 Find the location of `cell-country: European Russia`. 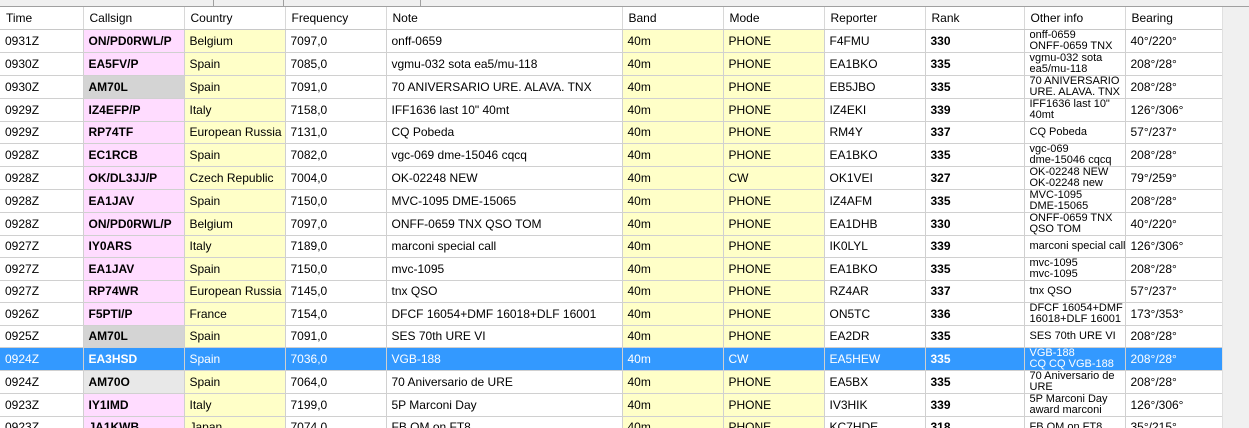

cell-country: European Russia is located at coordinates (235, 291).